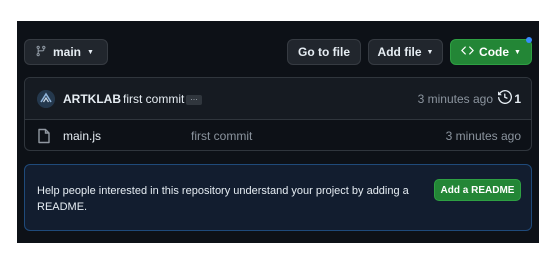 This screenshot has height=257, width=551. I want to click on code-label: Code, so click(494, 52).